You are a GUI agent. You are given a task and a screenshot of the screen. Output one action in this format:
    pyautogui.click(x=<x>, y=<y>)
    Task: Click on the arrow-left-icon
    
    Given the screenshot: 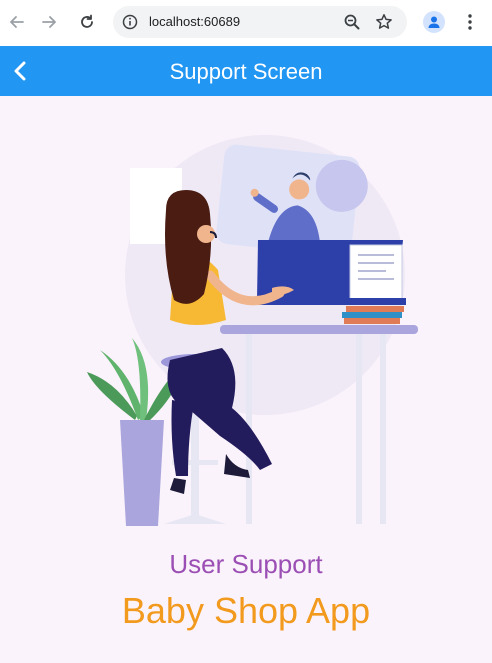 What is the action you would take?
    pyautogui.click(x=17, y=22)
    